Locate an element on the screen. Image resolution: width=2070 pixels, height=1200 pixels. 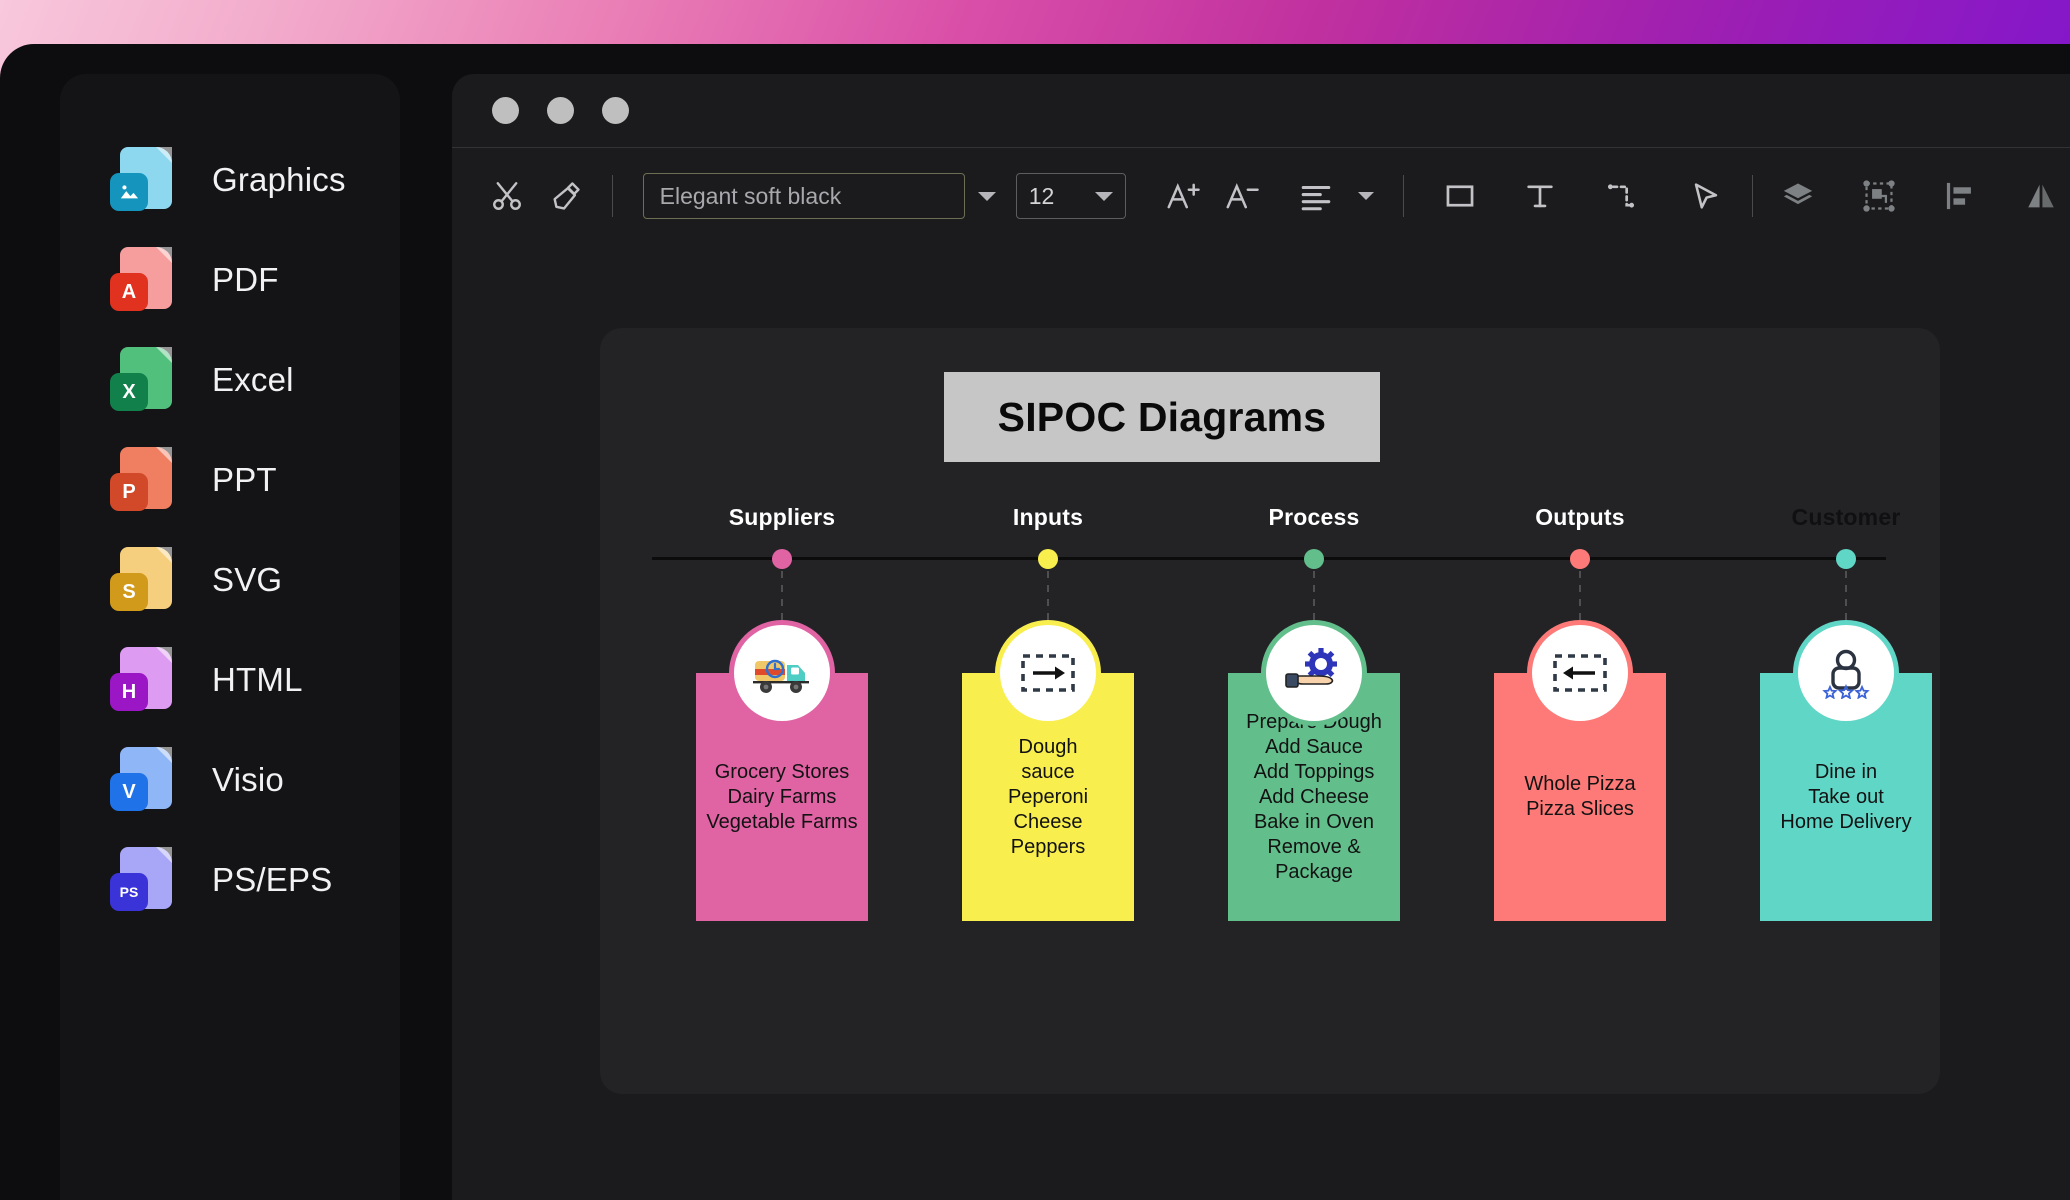
sidebar-item-ppt: P PPT is located at coordinates (230, 480).